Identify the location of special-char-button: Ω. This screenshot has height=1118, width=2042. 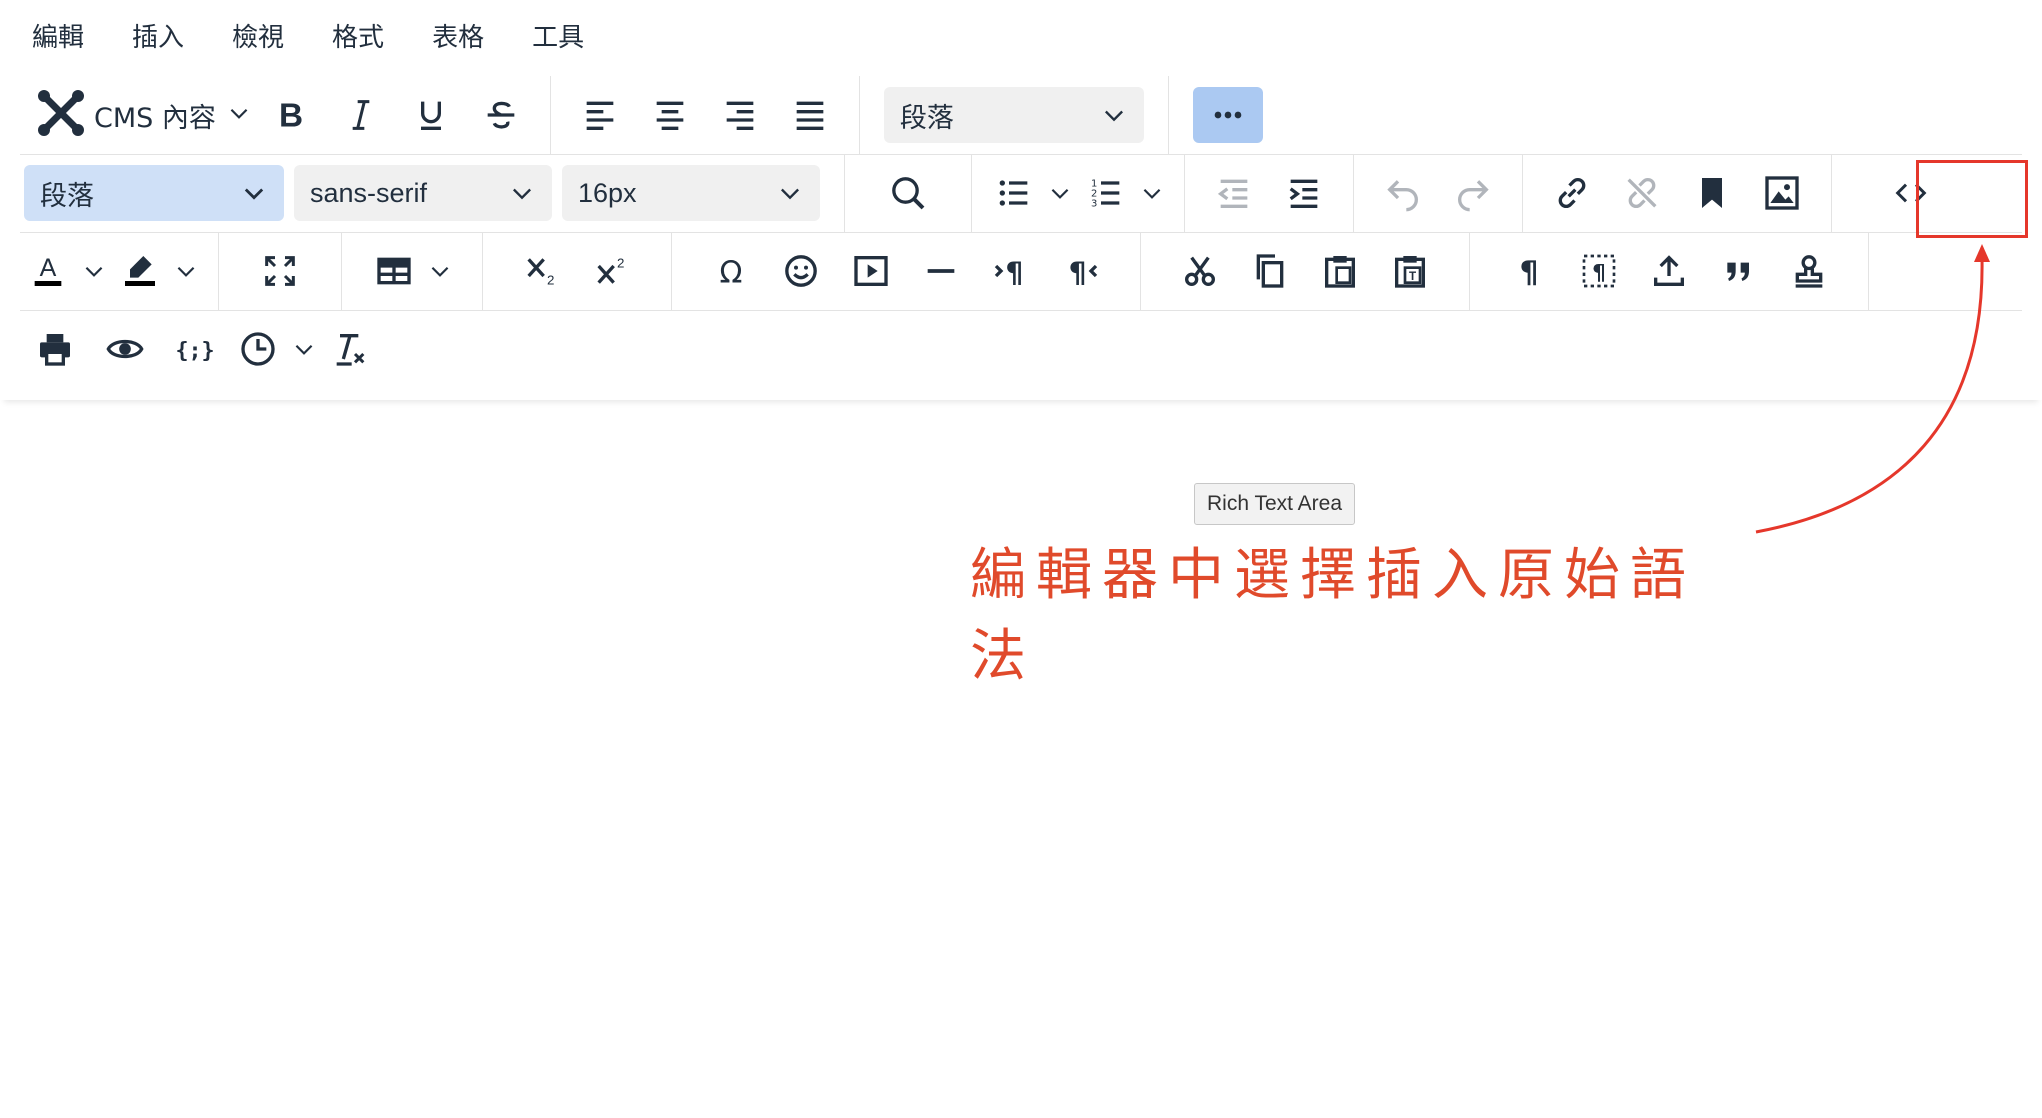
(731, 271).